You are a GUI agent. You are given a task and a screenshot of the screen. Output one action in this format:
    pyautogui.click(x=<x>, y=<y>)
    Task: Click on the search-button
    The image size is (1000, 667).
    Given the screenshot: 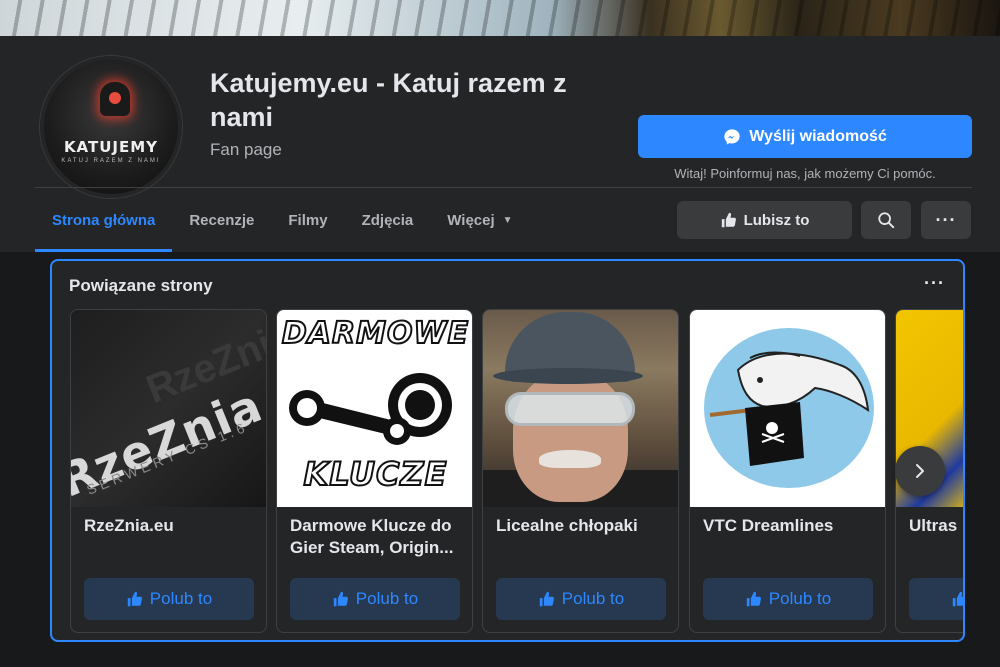 What is the action you would take?
    pyautogui.click(x=886, y=220)
    